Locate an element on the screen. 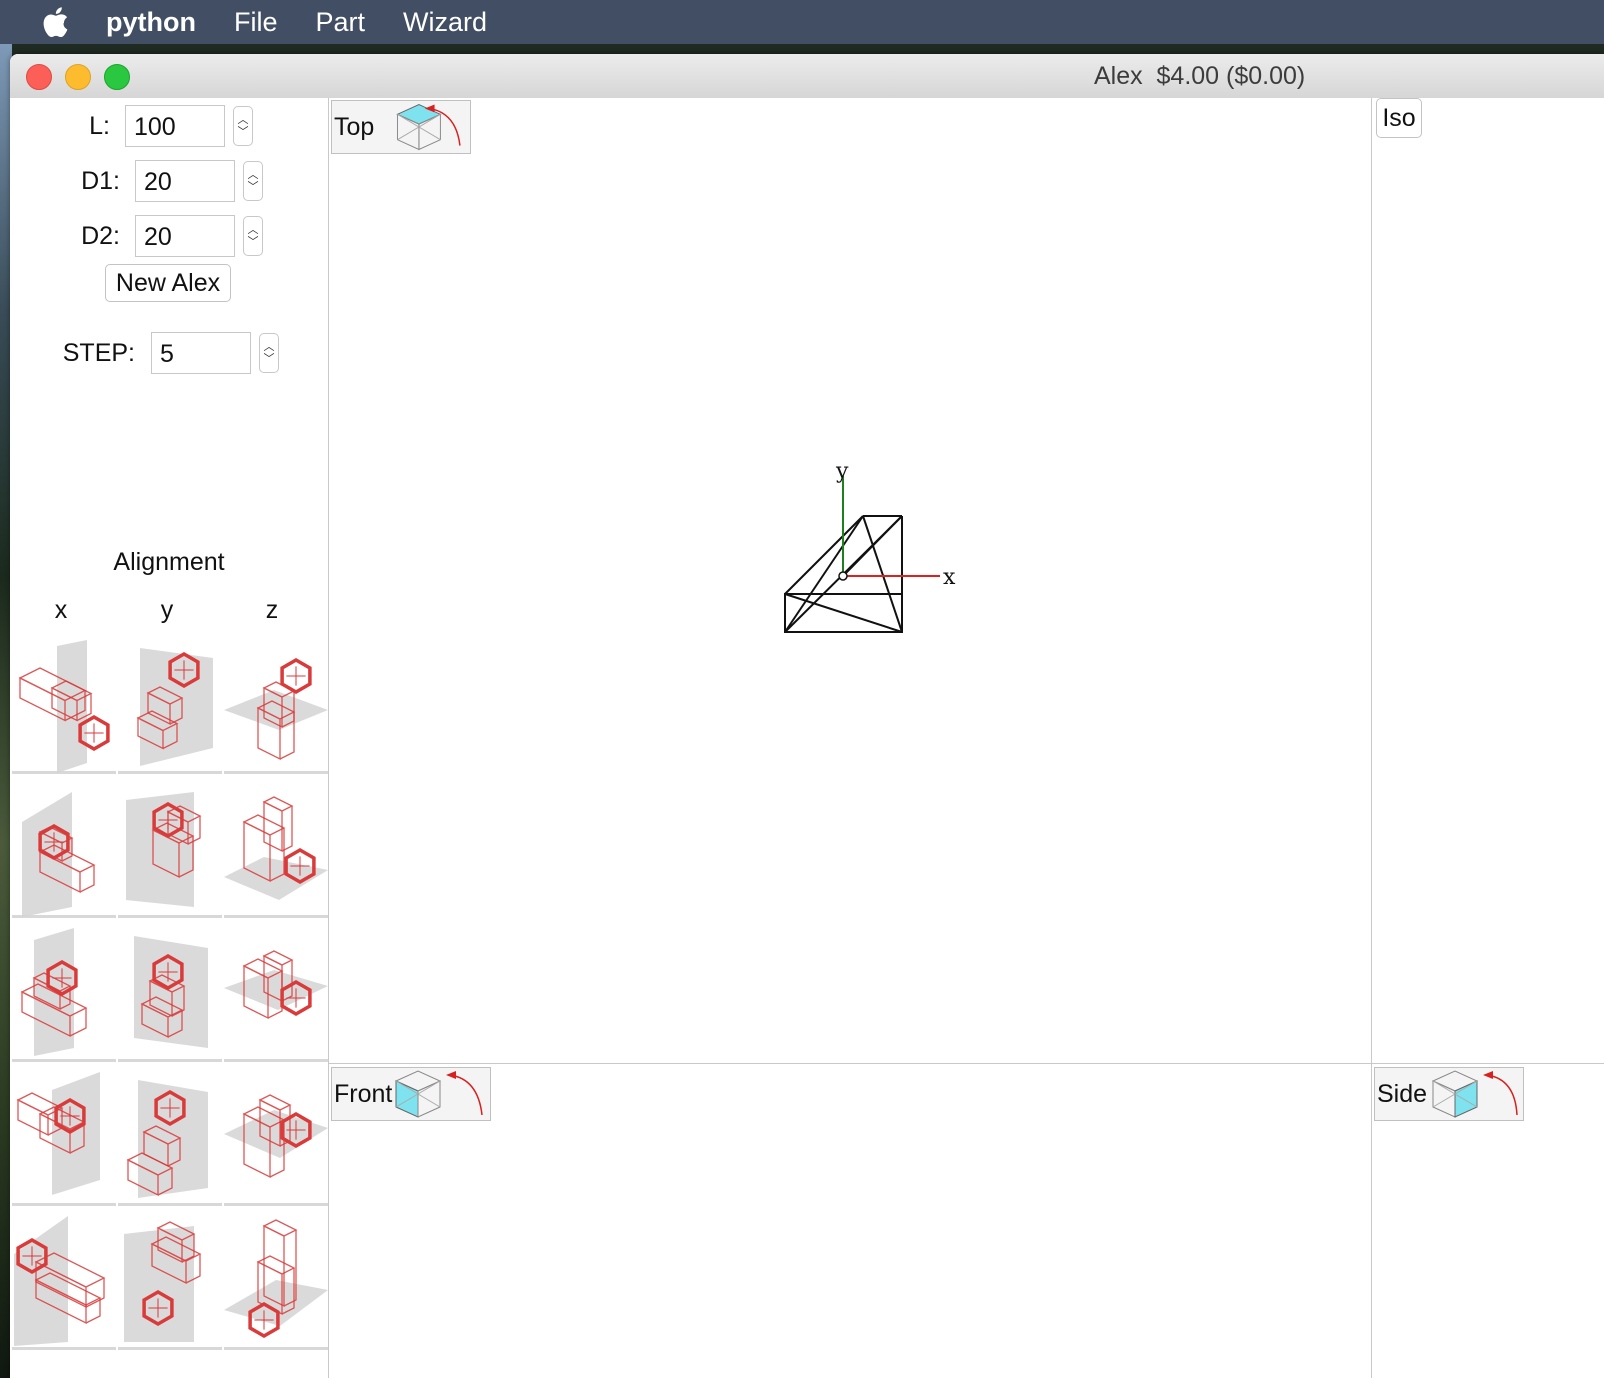 The width and height of the screenshot is (1604, 1378). axis-y-label: y is located at coordinates (842, 471).